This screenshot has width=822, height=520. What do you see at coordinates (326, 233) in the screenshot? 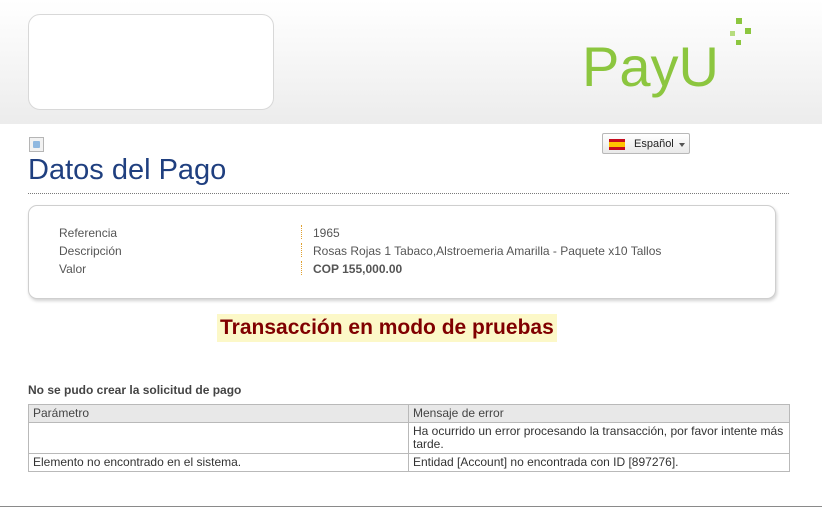
I see `details-value: 1965` at bounding box center [326, 233].